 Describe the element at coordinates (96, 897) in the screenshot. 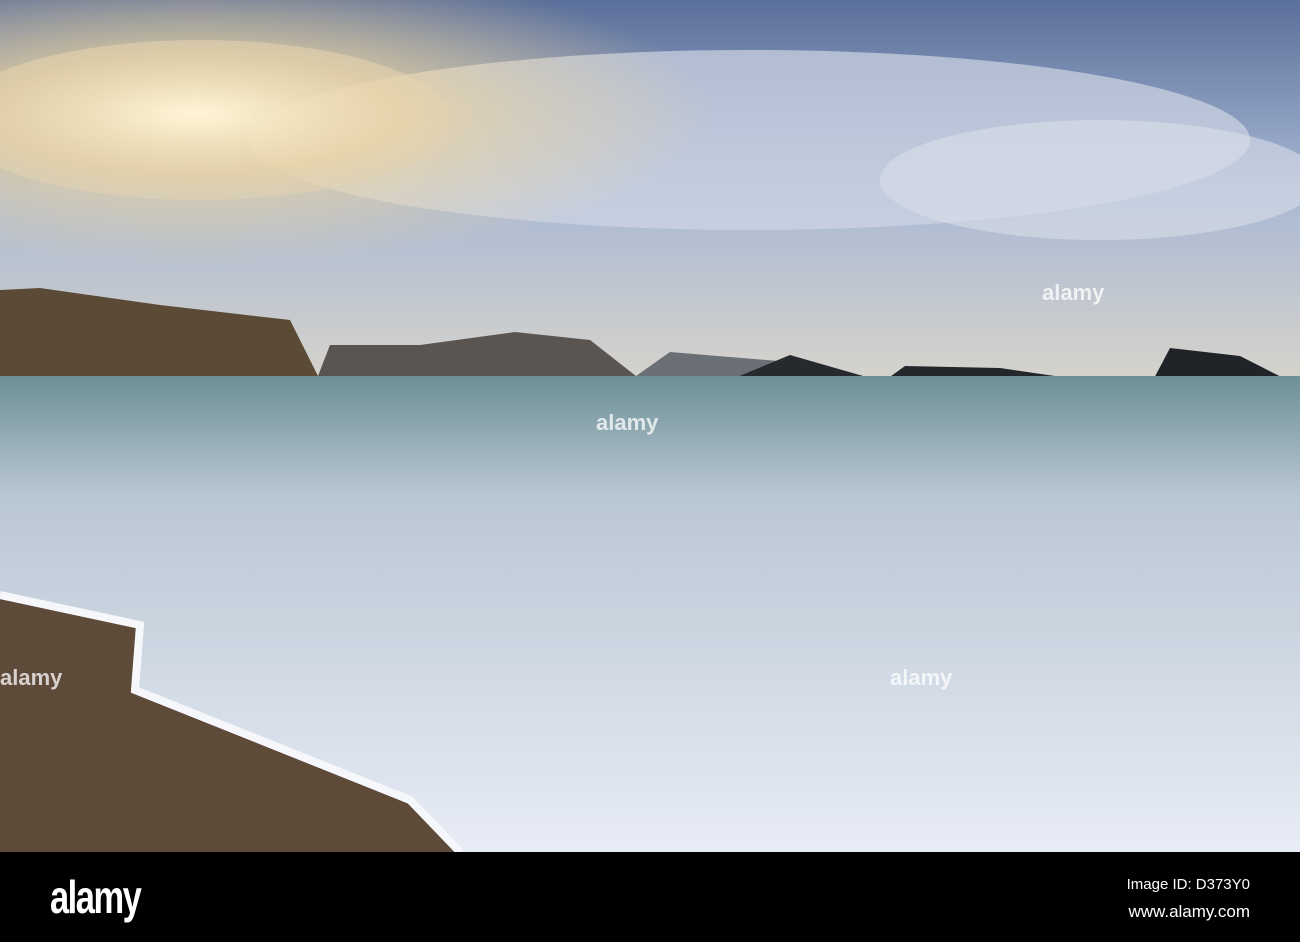

I see `alamy-logo: alamy` at that location.